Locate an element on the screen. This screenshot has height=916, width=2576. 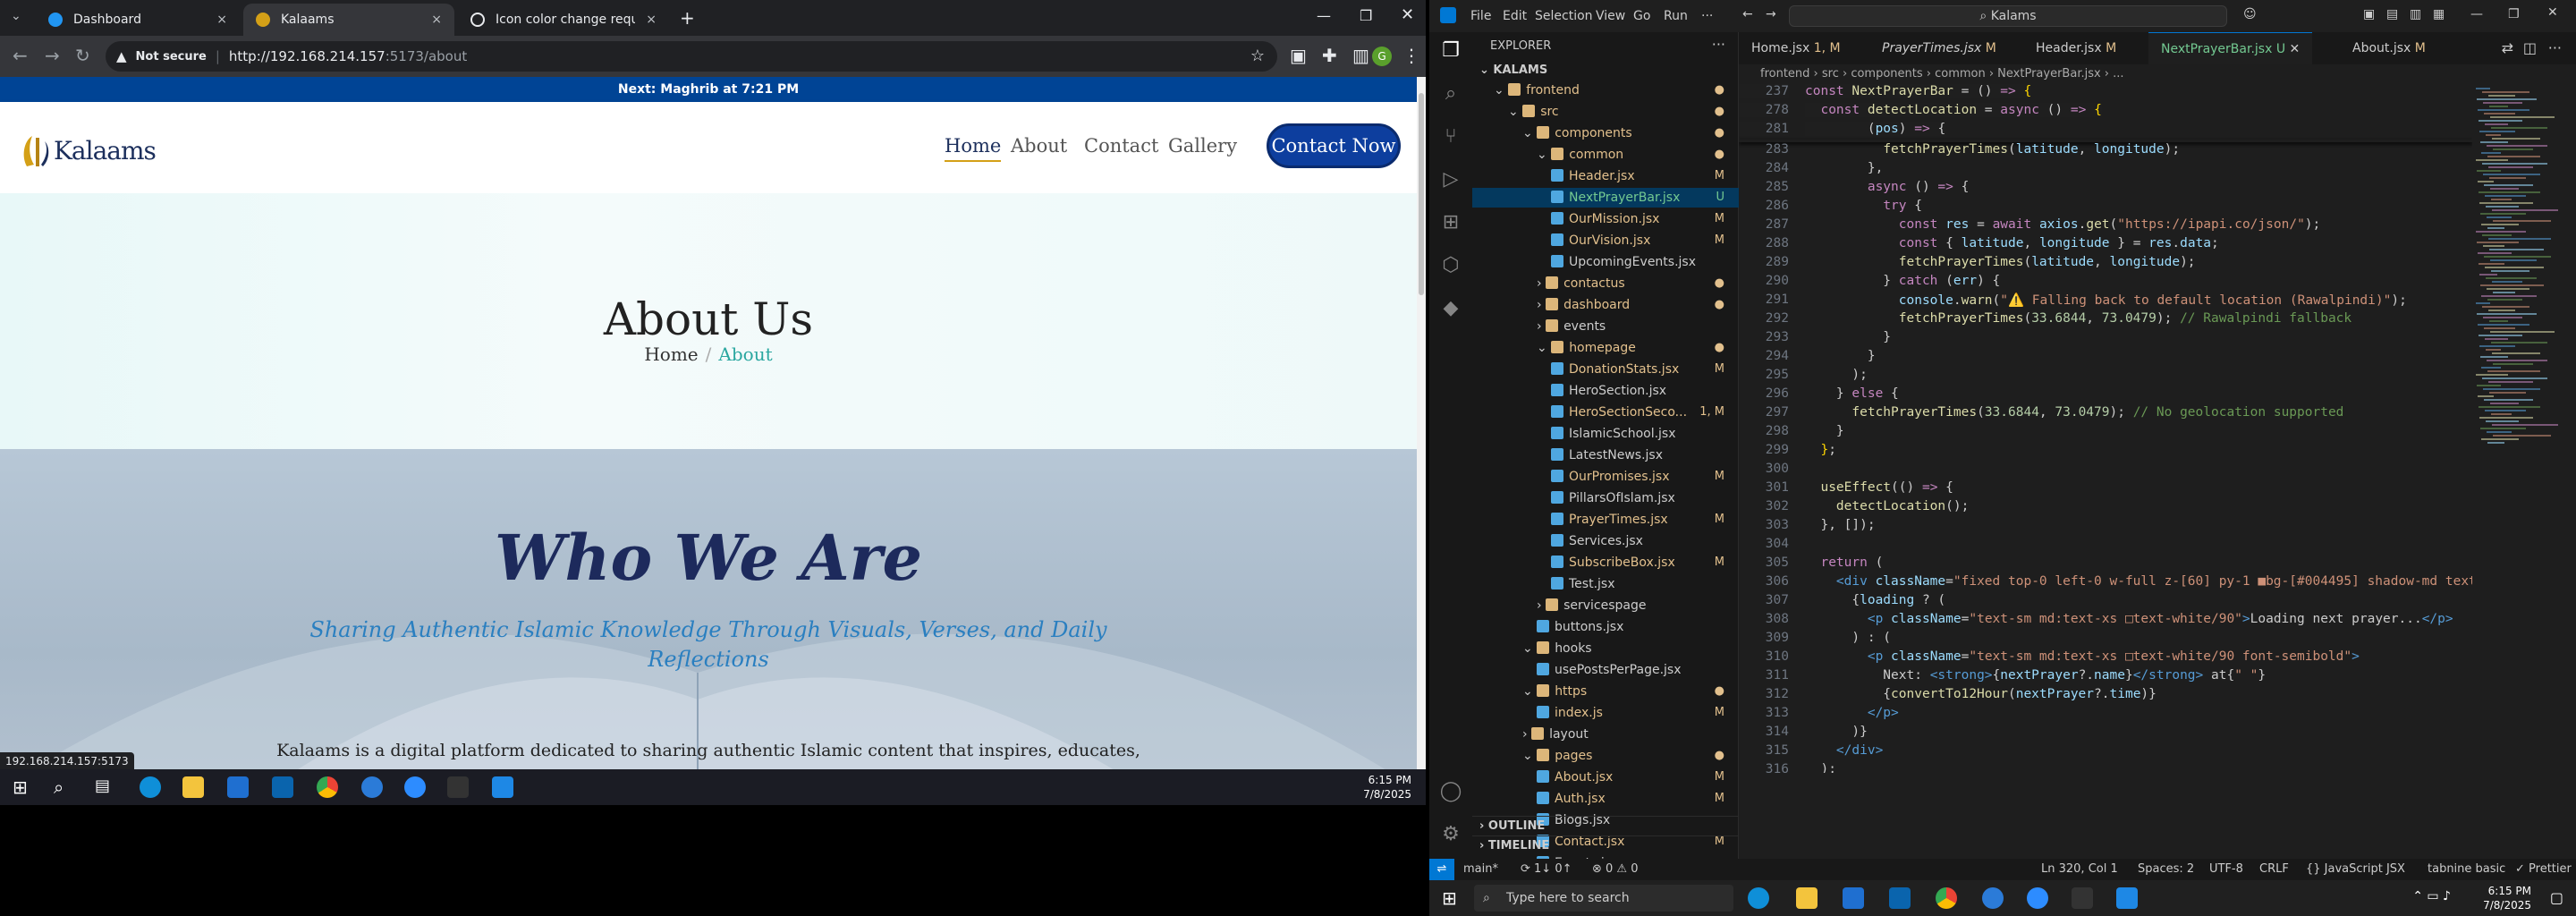
reload-icon: ↻ is located at coordinates (82, 55).